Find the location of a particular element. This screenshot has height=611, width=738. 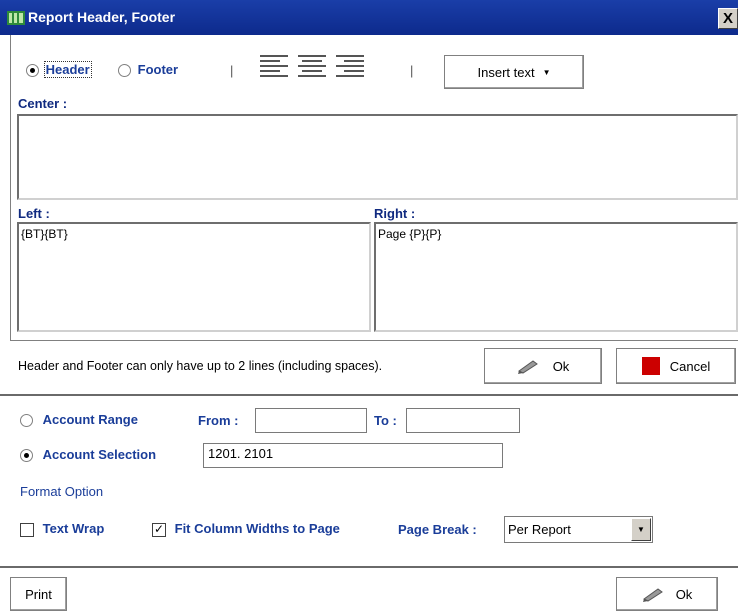

bottom-divider is located at coordinates (369, 567).